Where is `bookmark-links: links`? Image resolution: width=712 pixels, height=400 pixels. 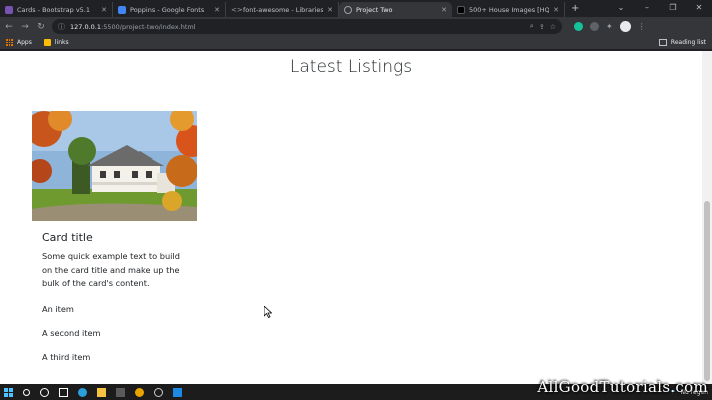 bookmark-links: links is located at coordinates (56, 42).